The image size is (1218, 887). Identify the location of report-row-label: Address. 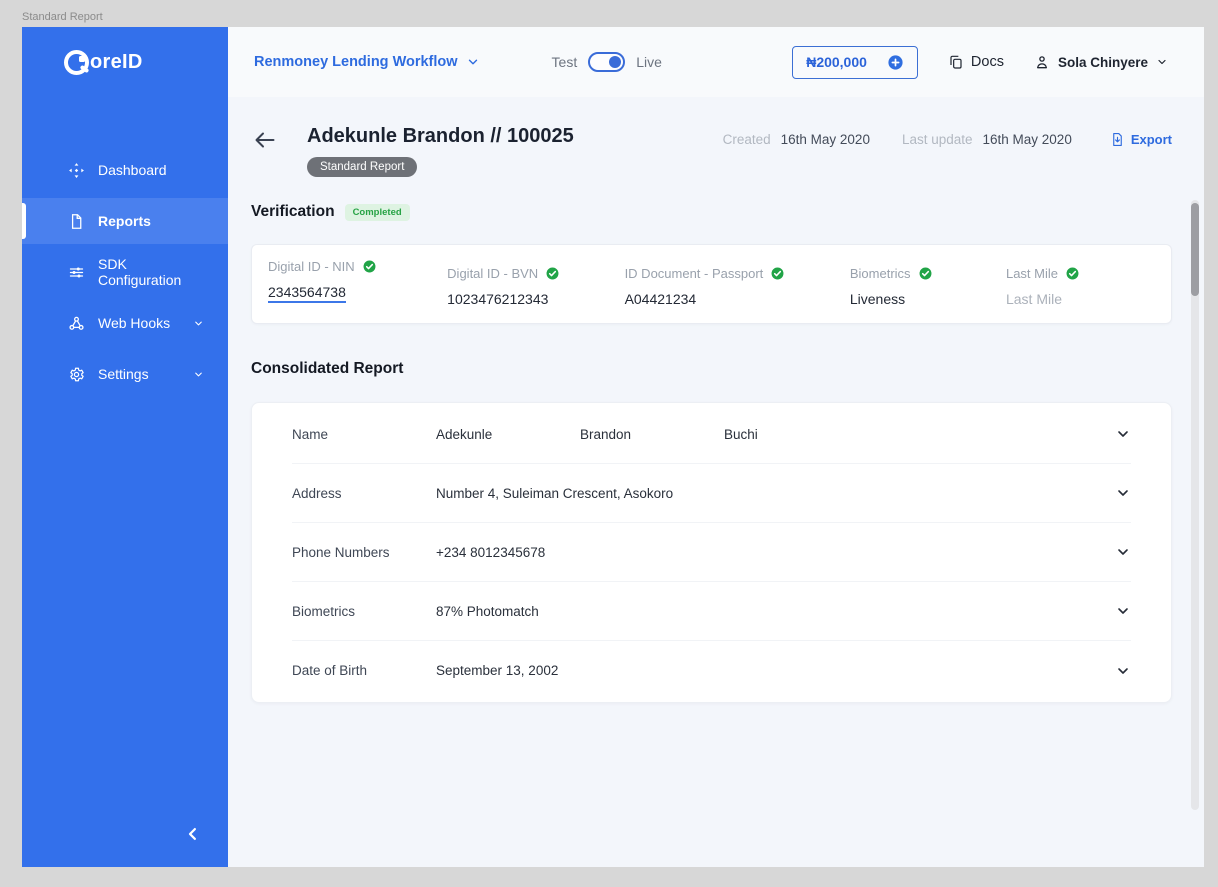
(317, 493).